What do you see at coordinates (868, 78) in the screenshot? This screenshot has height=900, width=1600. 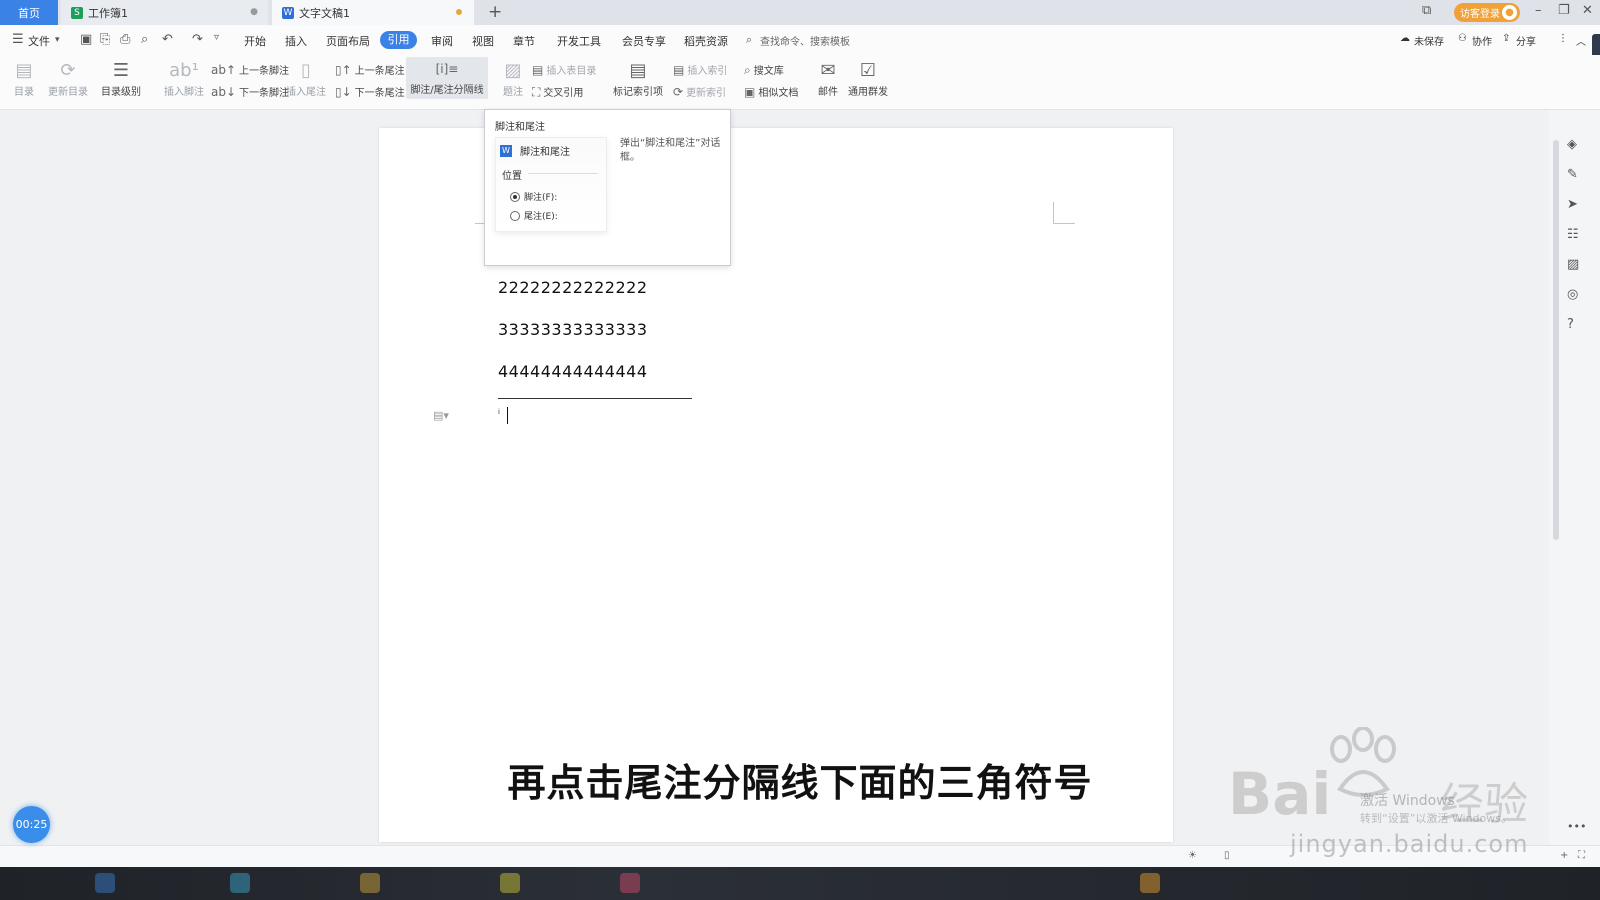 I see `mass-send-button: ☑ 通用群发` at bounding box center [868, 78].